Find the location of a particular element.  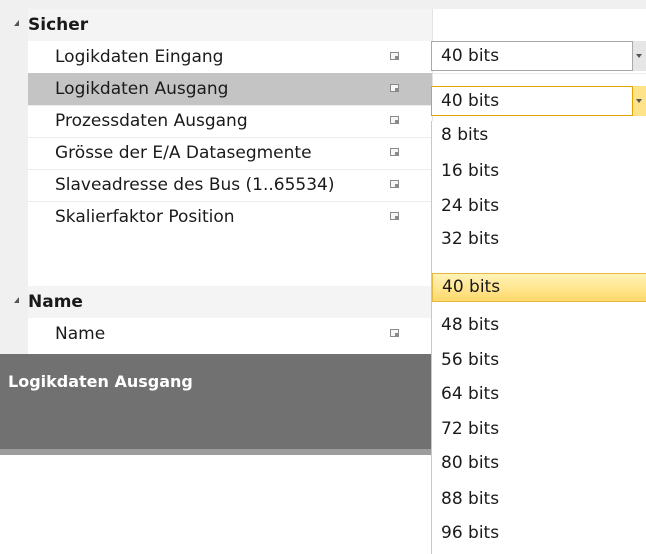

category-sicher: Sicher is located at coordinates (327, 25).